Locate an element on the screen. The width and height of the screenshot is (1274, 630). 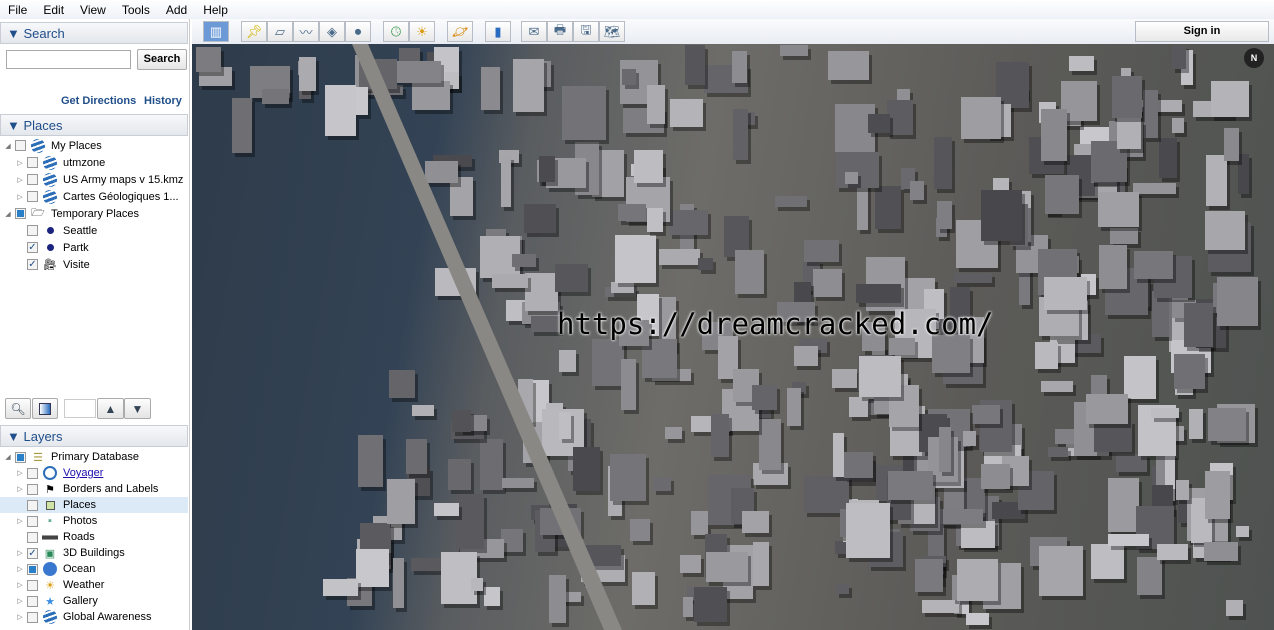
tree-item-label: Places is located at coordinates (80, 505).